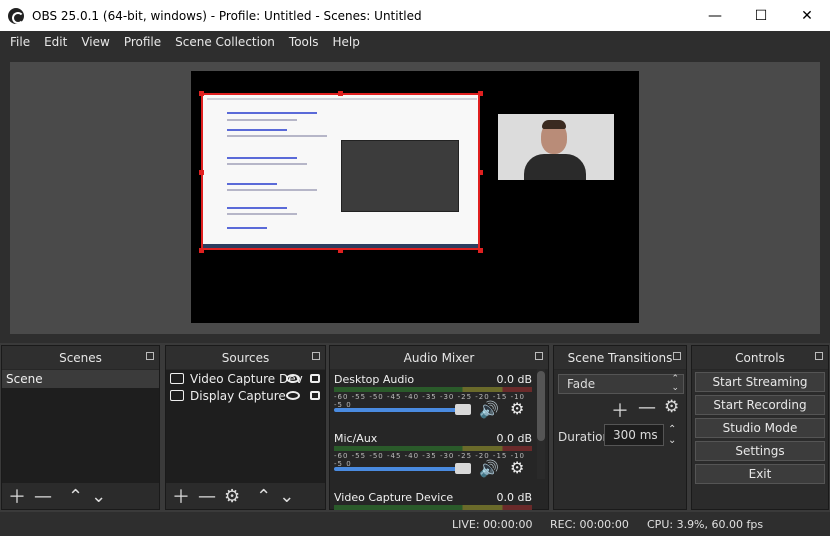 The height and width of the screenshot is (536, 830). I want to click on mixer-title: Audio Mixer, so click(439, 357).